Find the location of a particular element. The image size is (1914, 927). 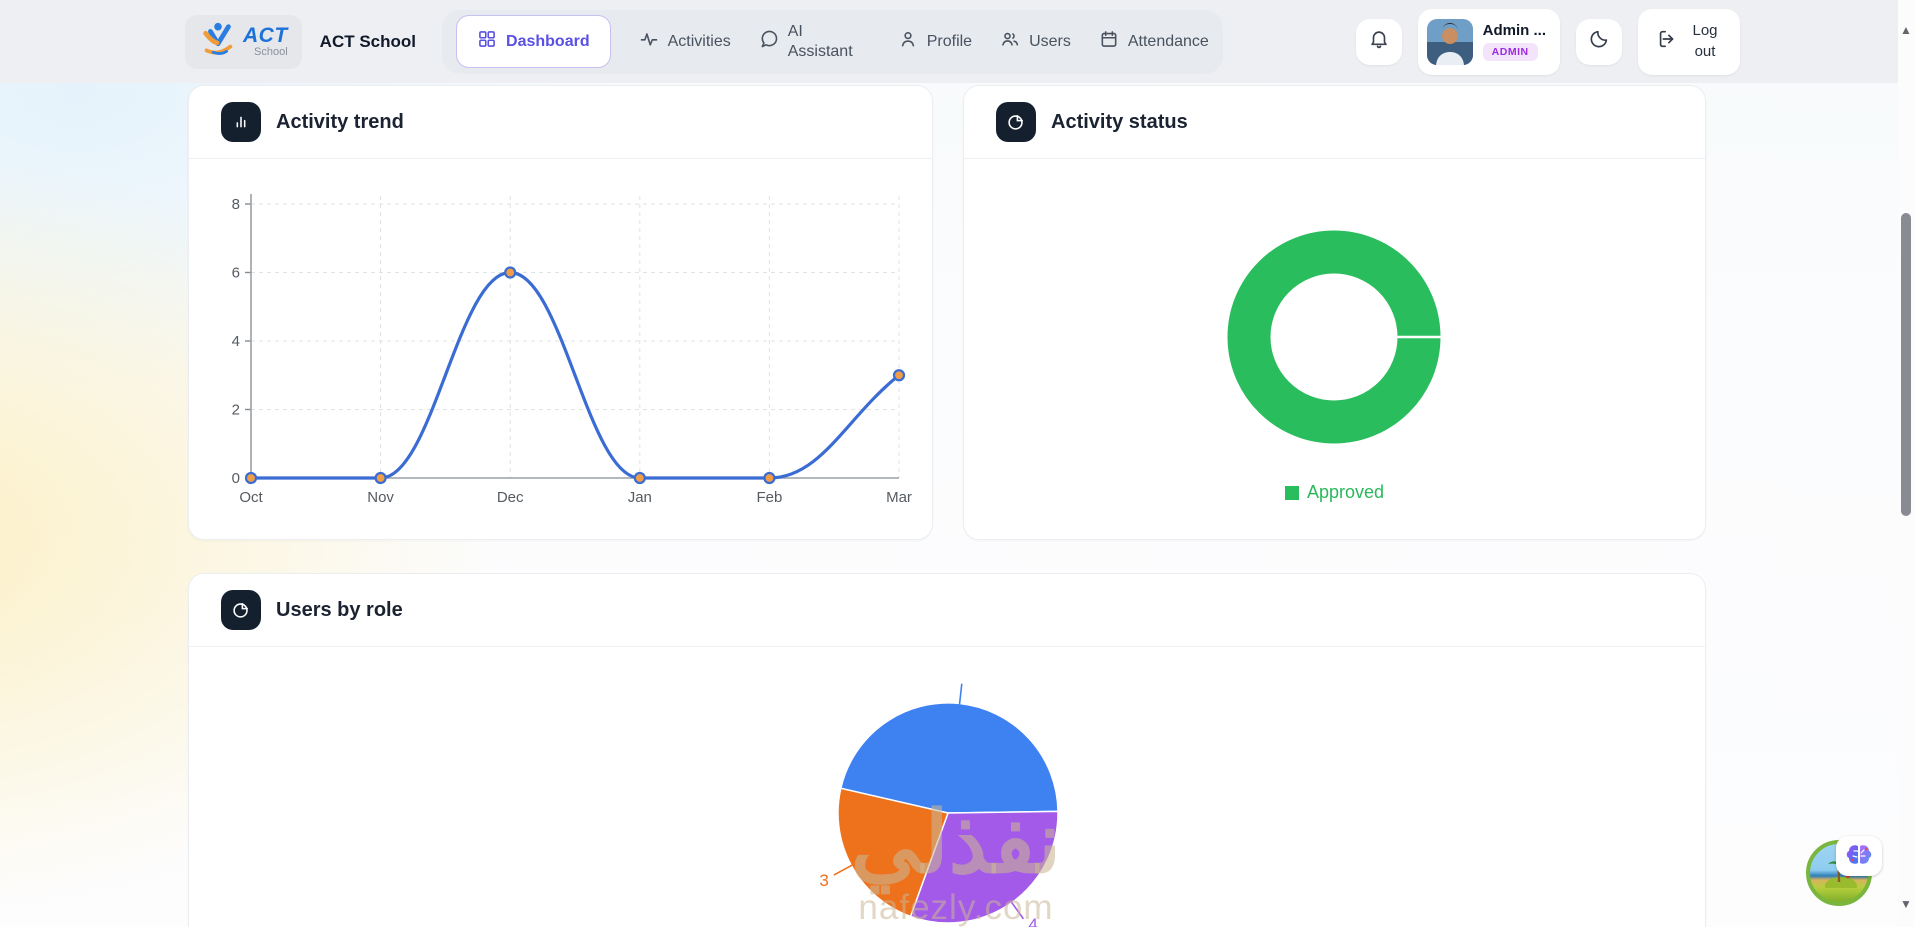

navbar-right: Admin ... ADMIN Log out is located at coordinates (1547, 41).